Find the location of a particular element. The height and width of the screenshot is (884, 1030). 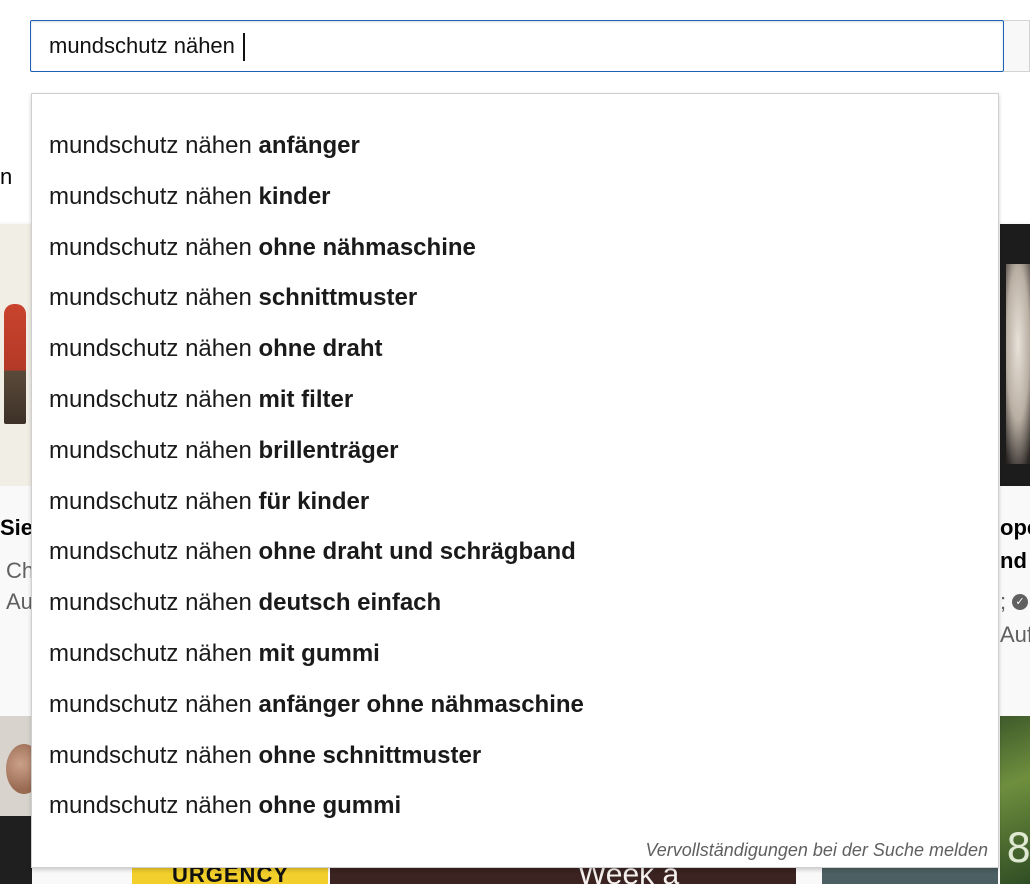

suggestion-completion: mit filter is located at coordinates (306, 399).